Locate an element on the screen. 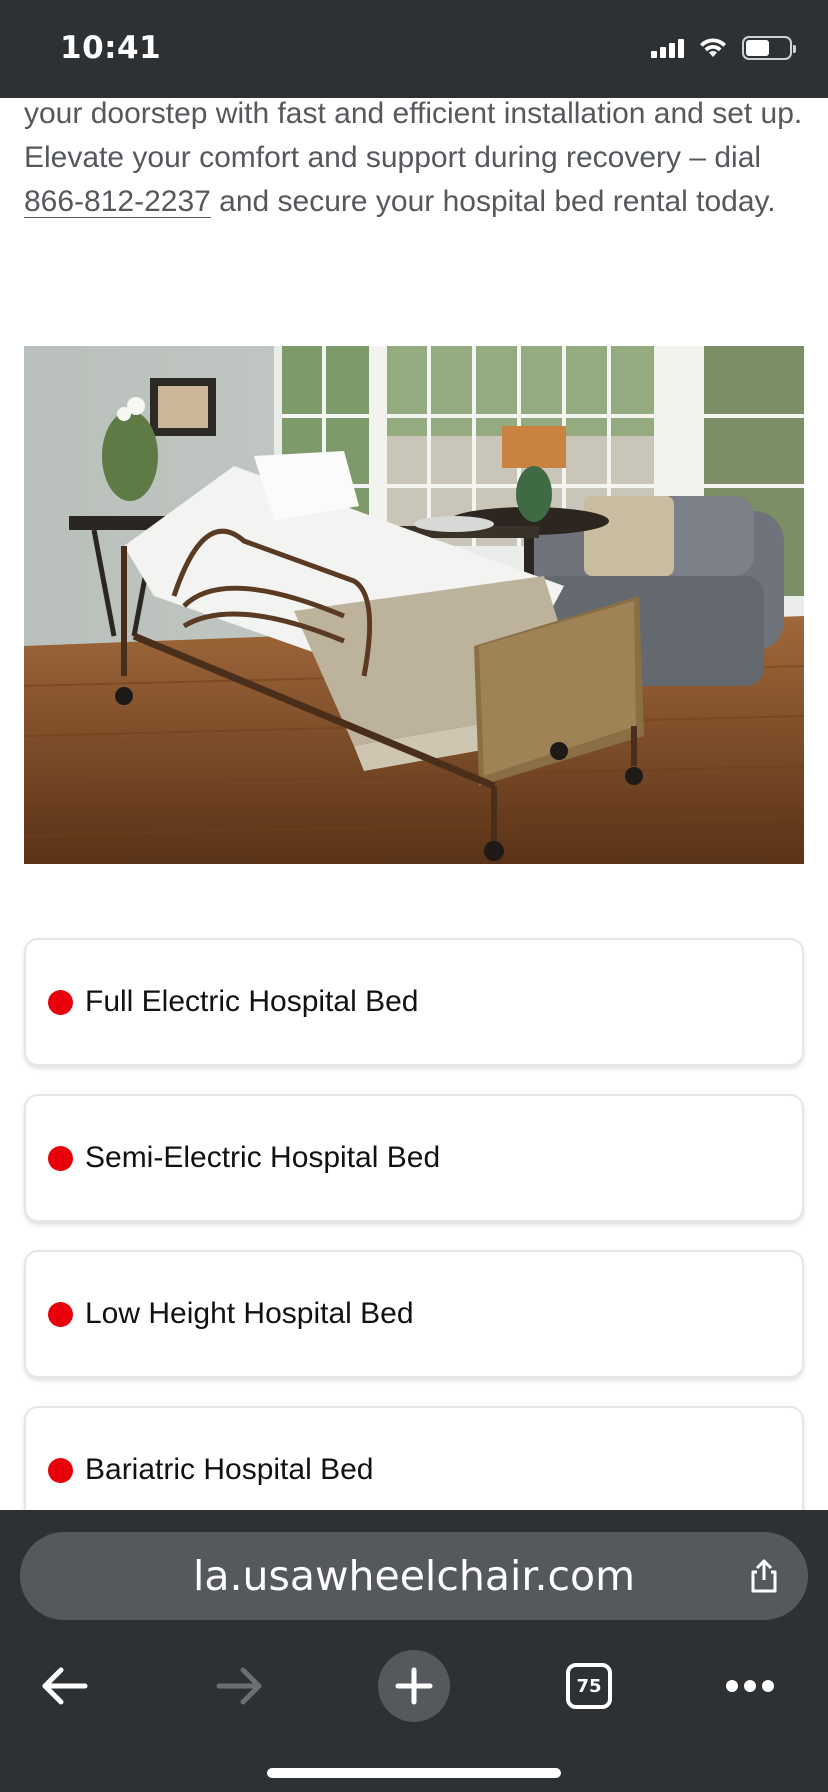  bed-type-label: Low Height Hospital Bed is located at coordinates (249, 1313).